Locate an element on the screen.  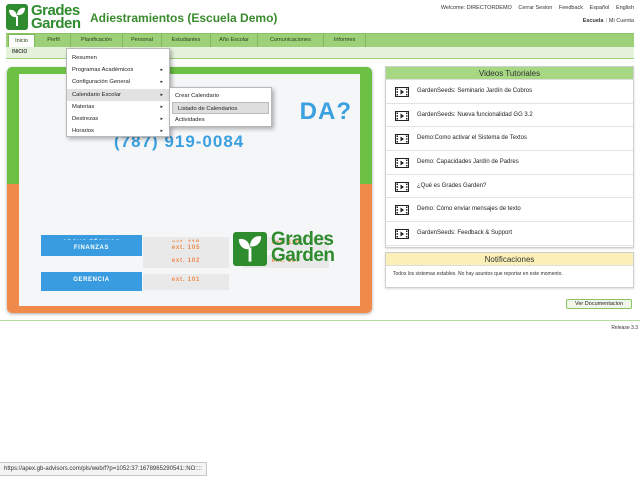
tab-ano-escolar: Año Escolar is located at coordinates (234, 40).